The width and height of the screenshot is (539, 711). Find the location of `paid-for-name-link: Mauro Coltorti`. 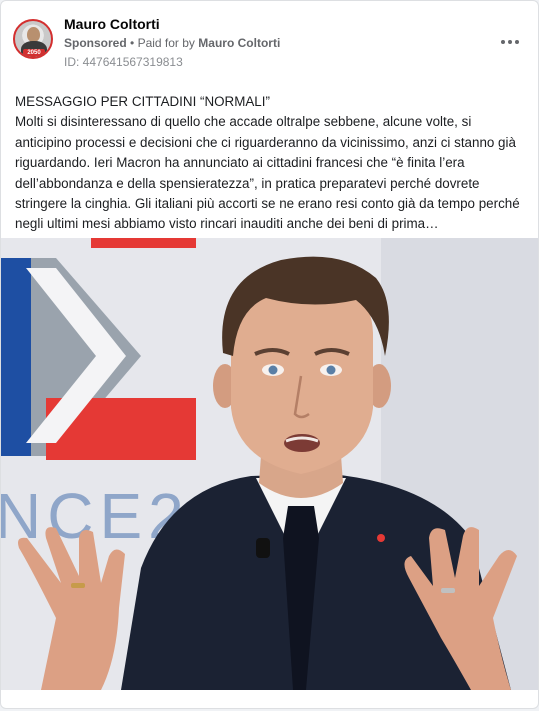

paid-for-name-link: Mauro Coltorti is located at coordinates (239, 43).